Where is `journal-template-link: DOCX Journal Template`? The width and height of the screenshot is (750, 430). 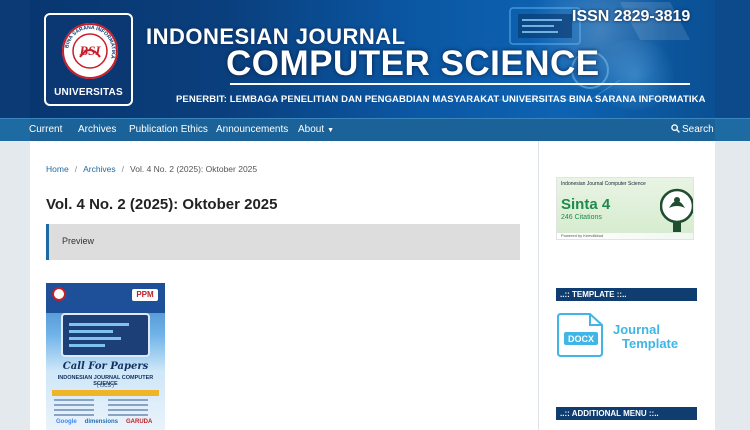
journal-template-link: DOCX Journal Template is located at coordinates (627, 336).